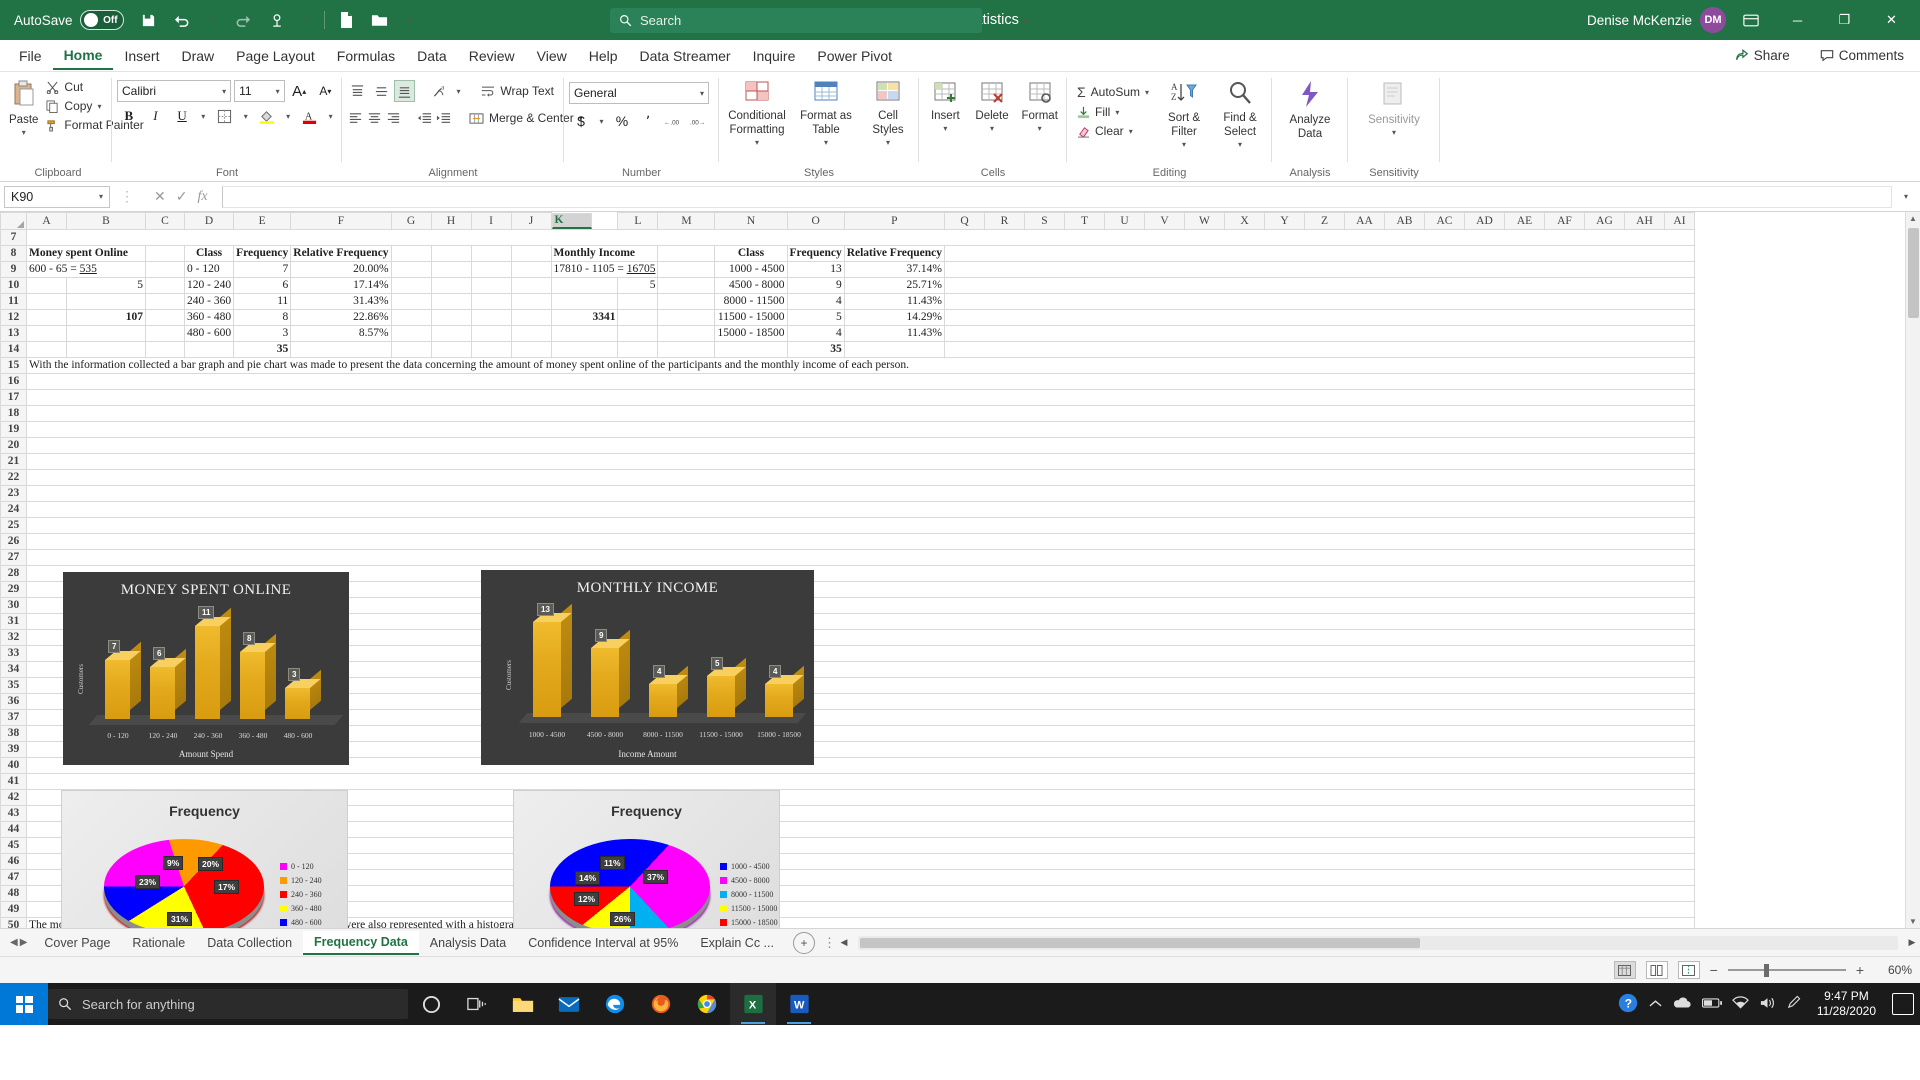 This screenshot has width=1920, height=1080. I want to click on col-head-A: A, so click(46, 221).